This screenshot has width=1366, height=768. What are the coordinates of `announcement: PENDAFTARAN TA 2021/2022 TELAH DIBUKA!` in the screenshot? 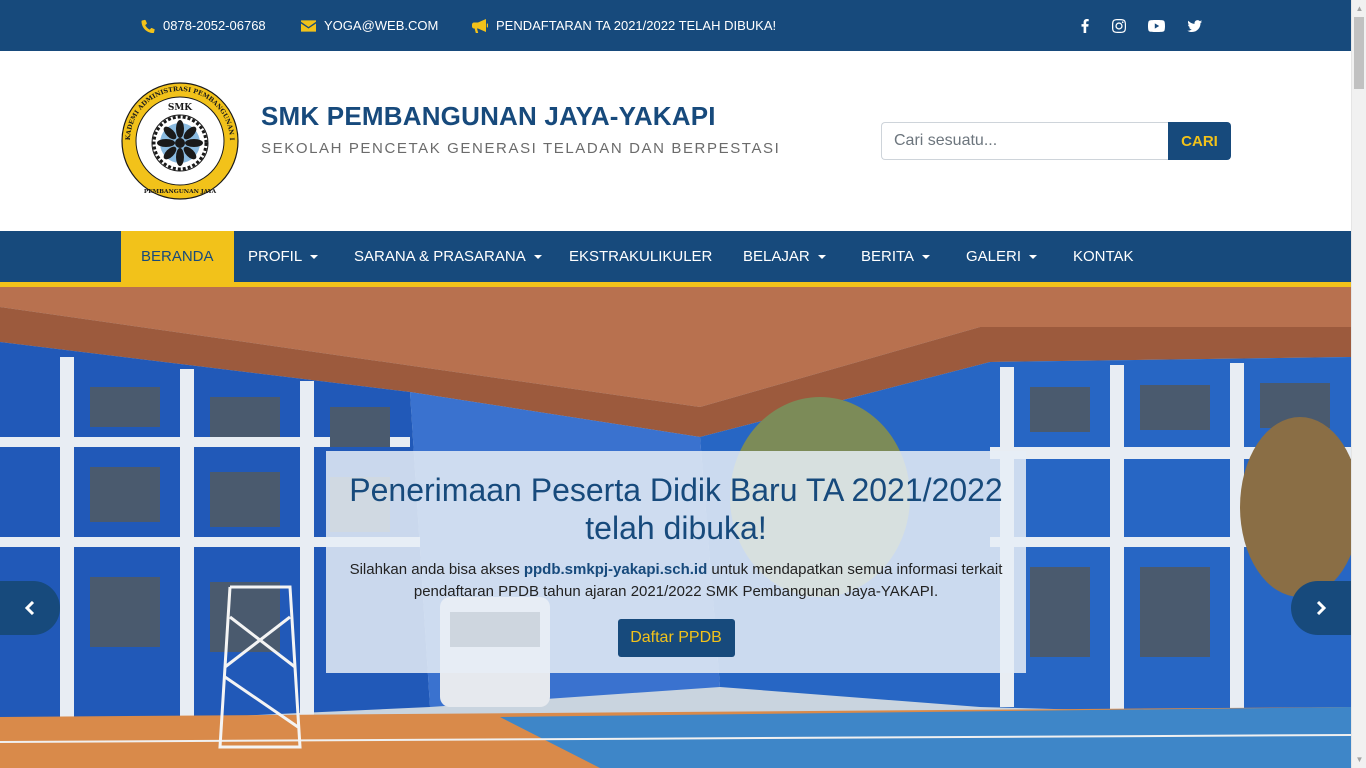 It's located at (624, 25).